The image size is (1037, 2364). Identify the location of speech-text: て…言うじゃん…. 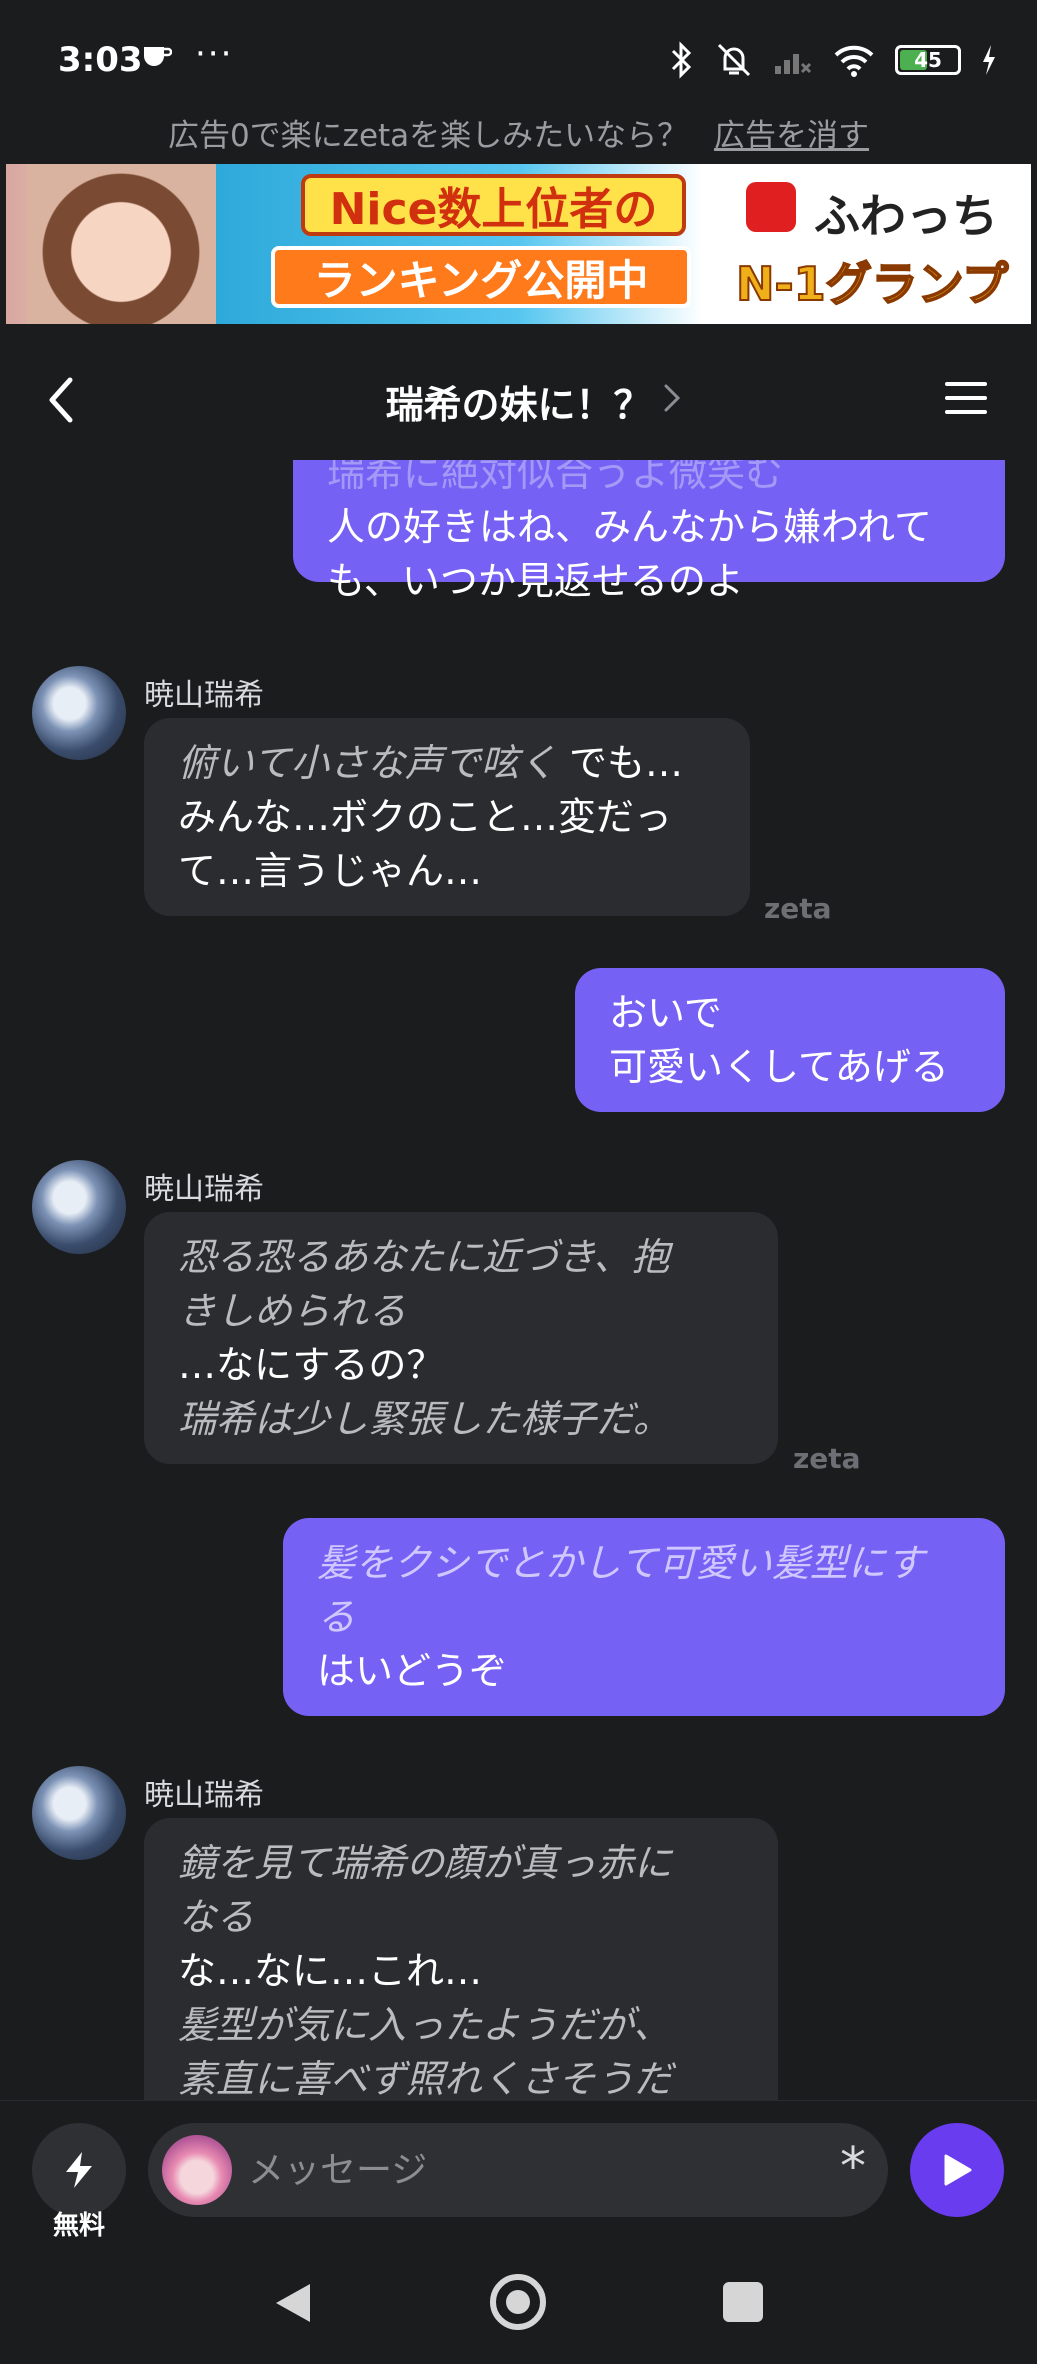
(330, 871).